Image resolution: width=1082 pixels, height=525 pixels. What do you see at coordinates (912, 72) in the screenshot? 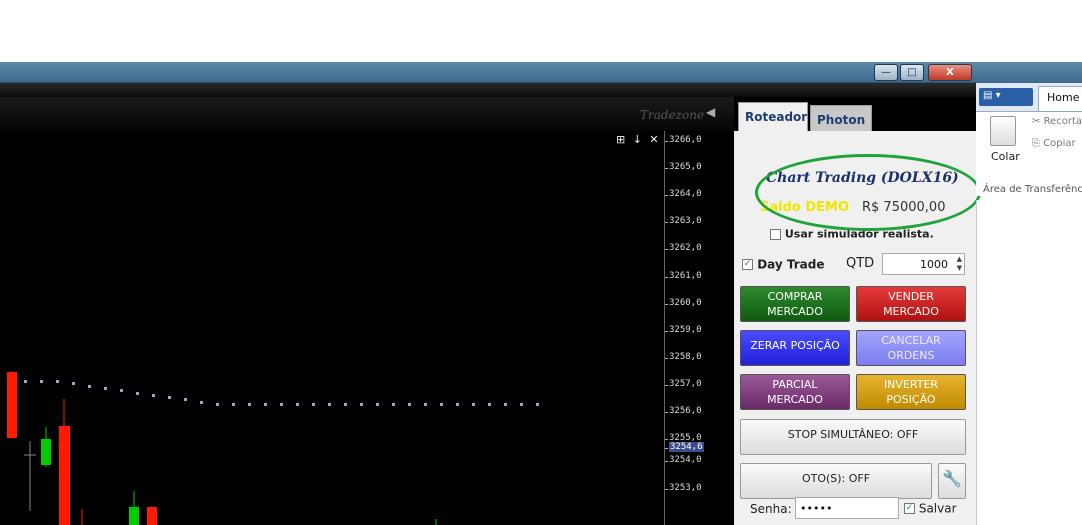
I see `restore-button: □` at bounding box center [912, 72].